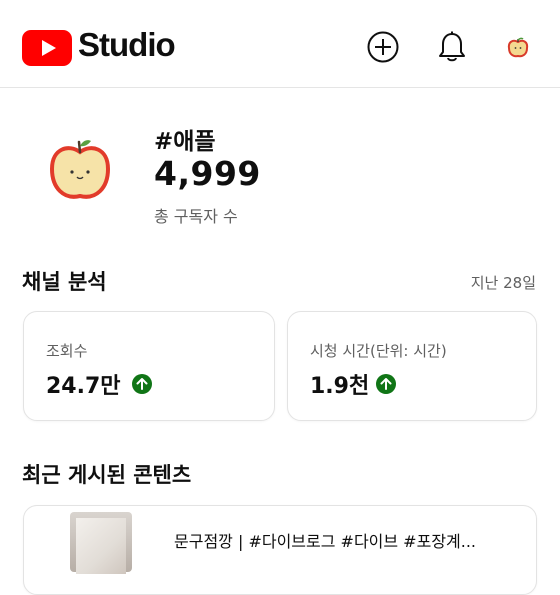  I want to click on channel-name: #애플, so click(185, 142).